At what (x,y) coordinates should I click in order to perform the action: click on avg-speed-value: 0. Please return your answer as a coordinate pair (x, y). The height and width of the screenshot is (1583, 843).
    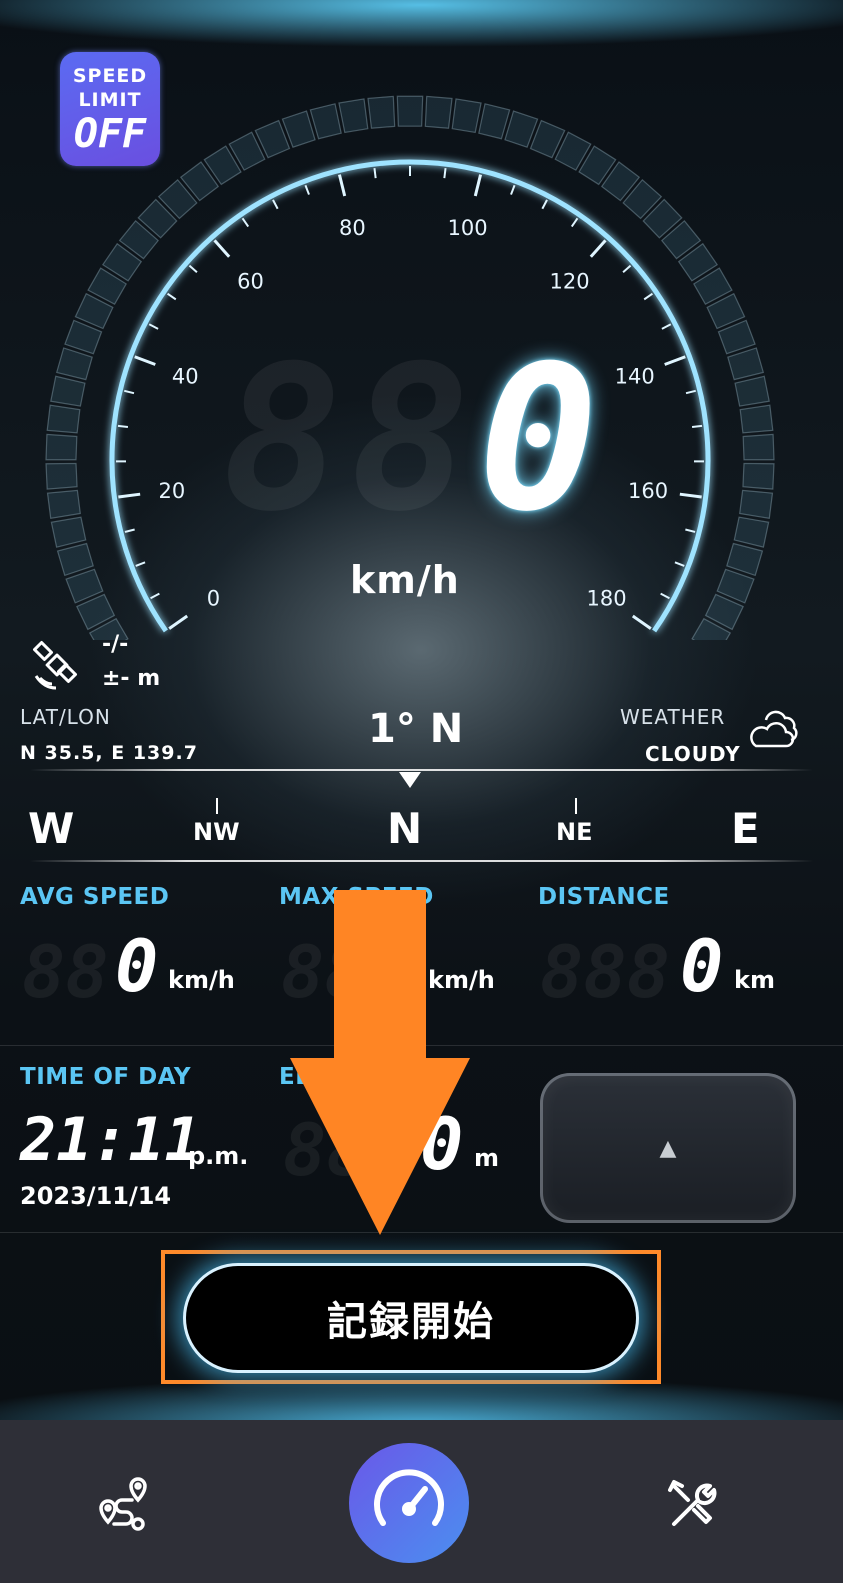
    Looking at the image, I should click on (137, 966).